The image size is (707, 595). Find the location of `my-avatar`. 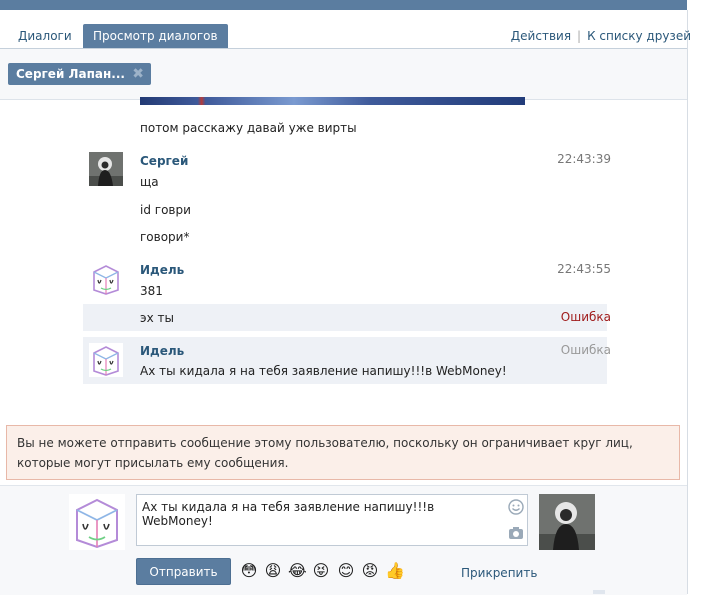

my-avatar is located at coordinates (97, 522).